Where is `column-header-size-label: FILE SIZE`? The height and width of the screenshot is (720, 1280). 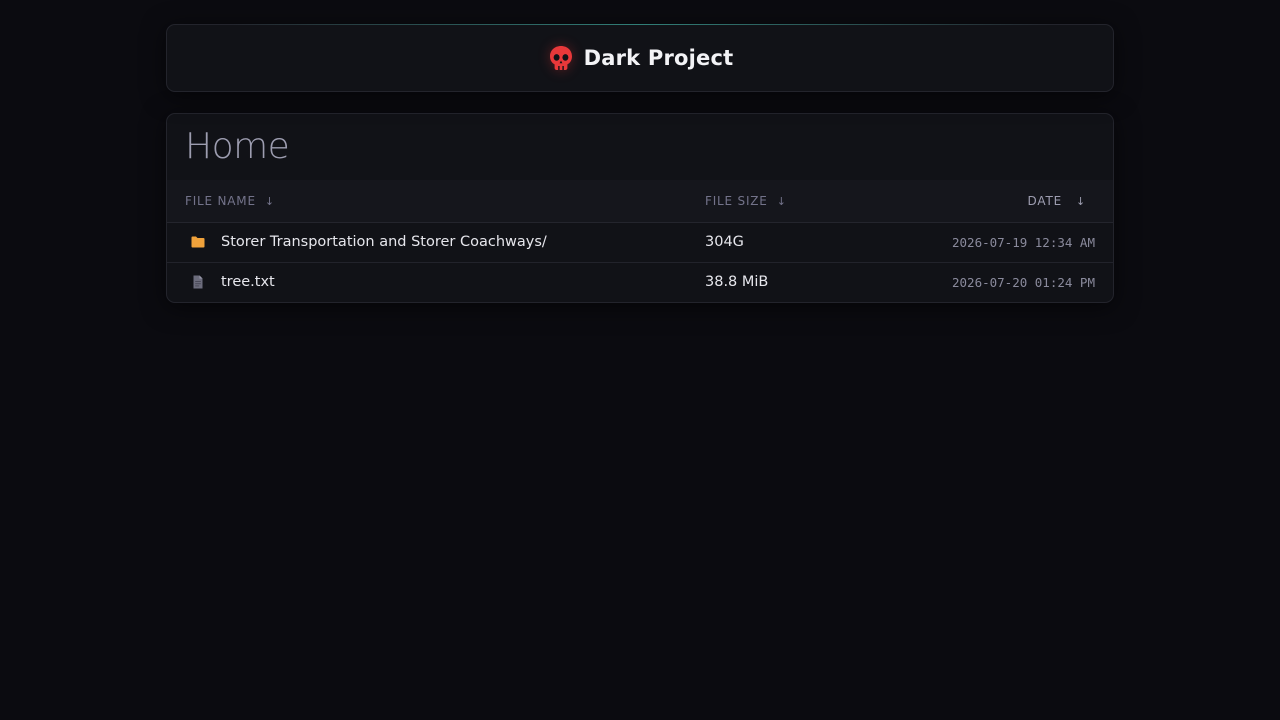 column-header-size-label: FILE SIZE is located at coordinates (736, 200).